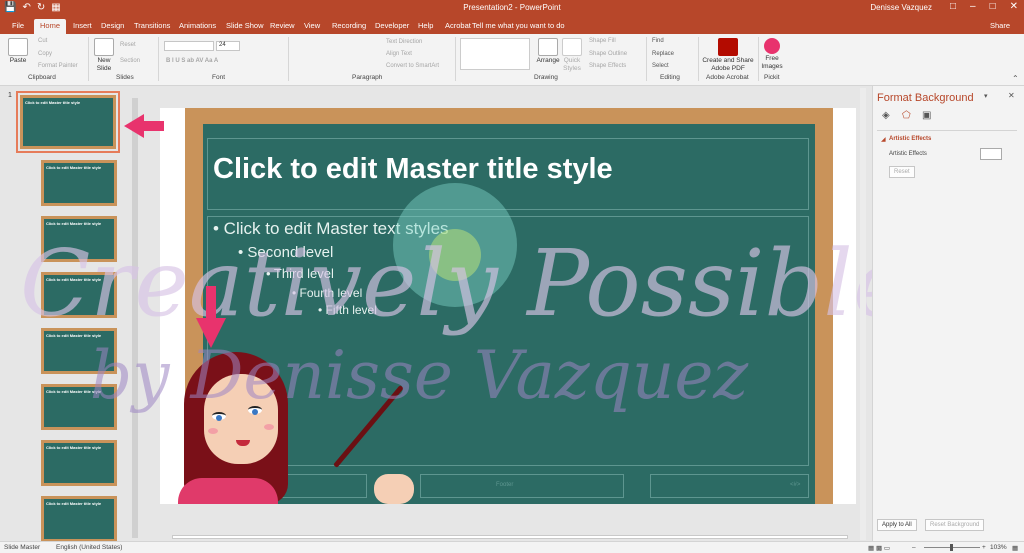 The image size is (1024, 553). What do you see at coordinates (42, 41) in the screenshot?
I see `cut-button: Cut` at bounding box center [42, 41].